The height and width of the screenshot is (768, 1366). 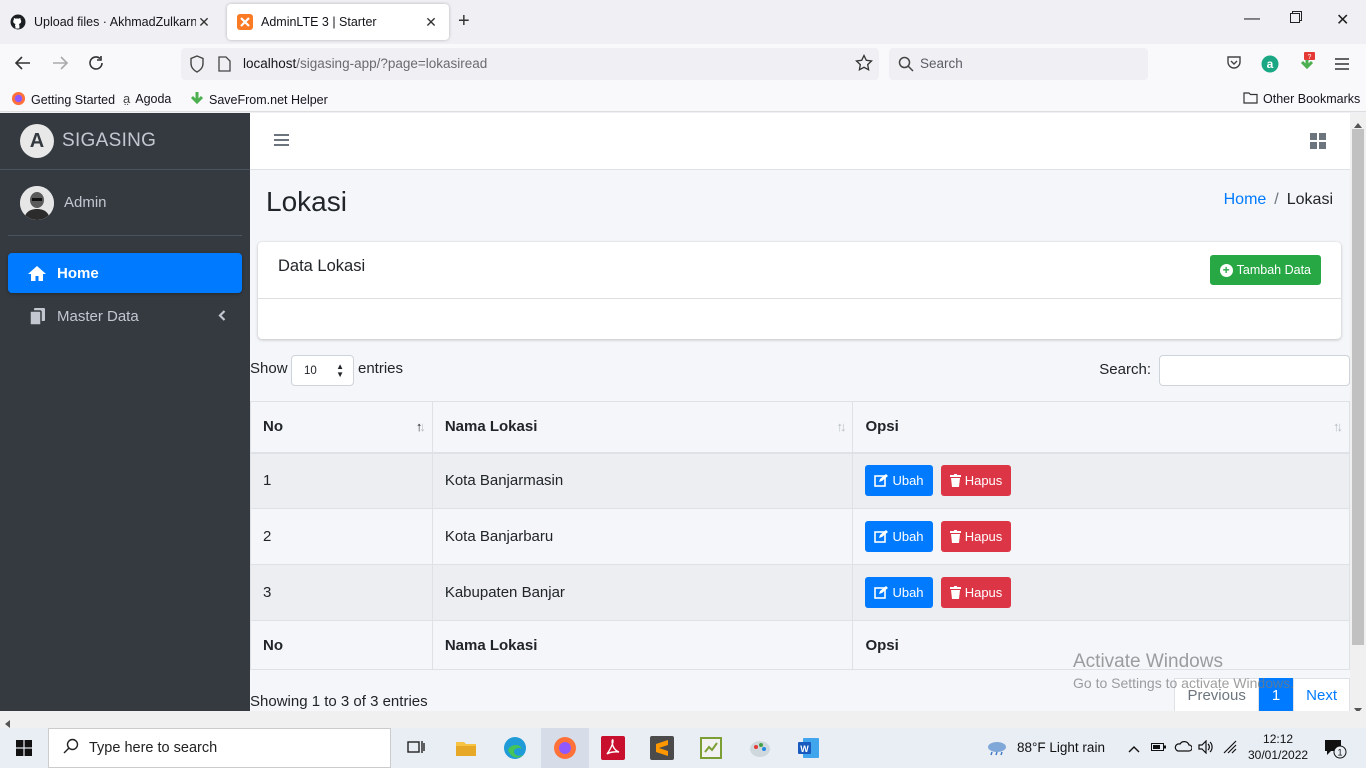 I want to click on next-page-button: Next, so click(x=1321, y=694).